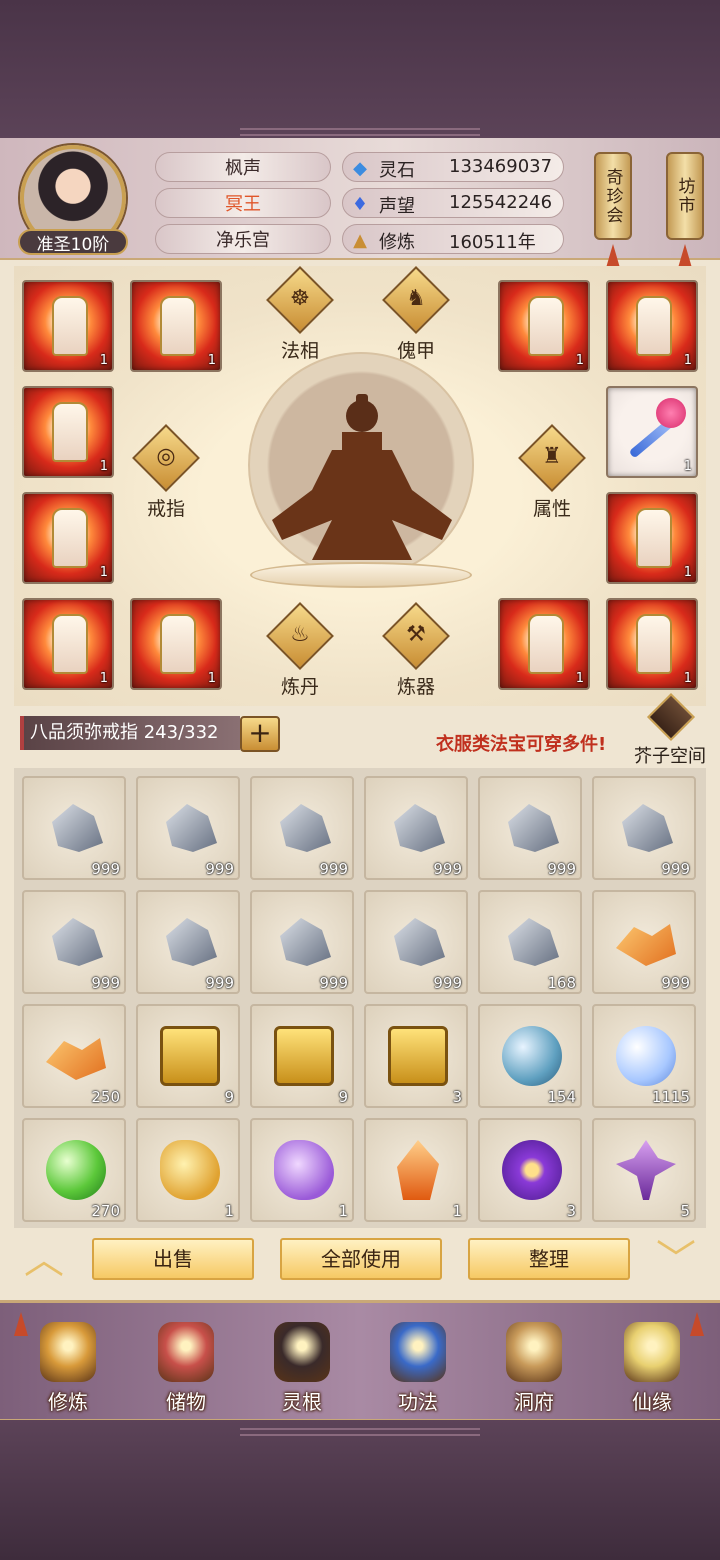 The image size is (720, 1560). I want to click on spirit-stone-icon: ◆, so click(360, 168).